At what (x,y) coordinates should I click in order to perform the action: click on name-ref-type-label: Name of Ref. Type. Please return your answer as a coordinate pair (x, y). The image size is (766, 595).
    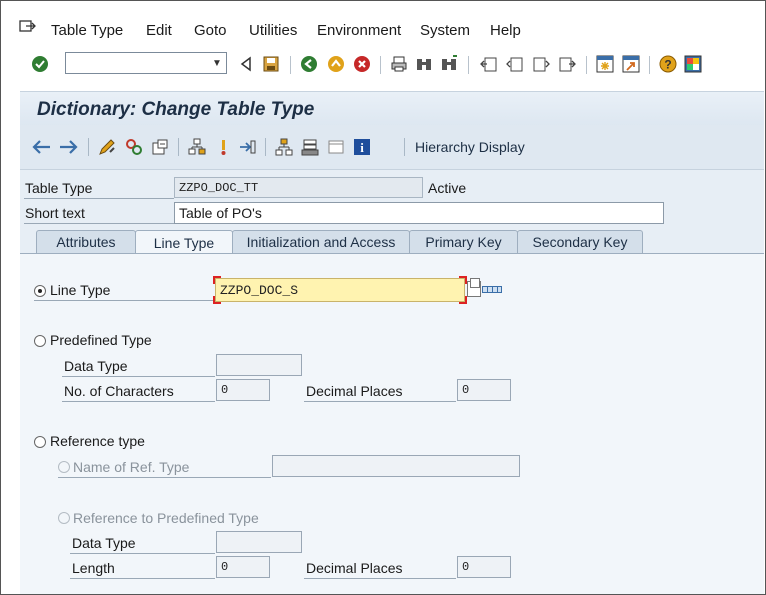
    Looking at the image, I should click on (131, 467).